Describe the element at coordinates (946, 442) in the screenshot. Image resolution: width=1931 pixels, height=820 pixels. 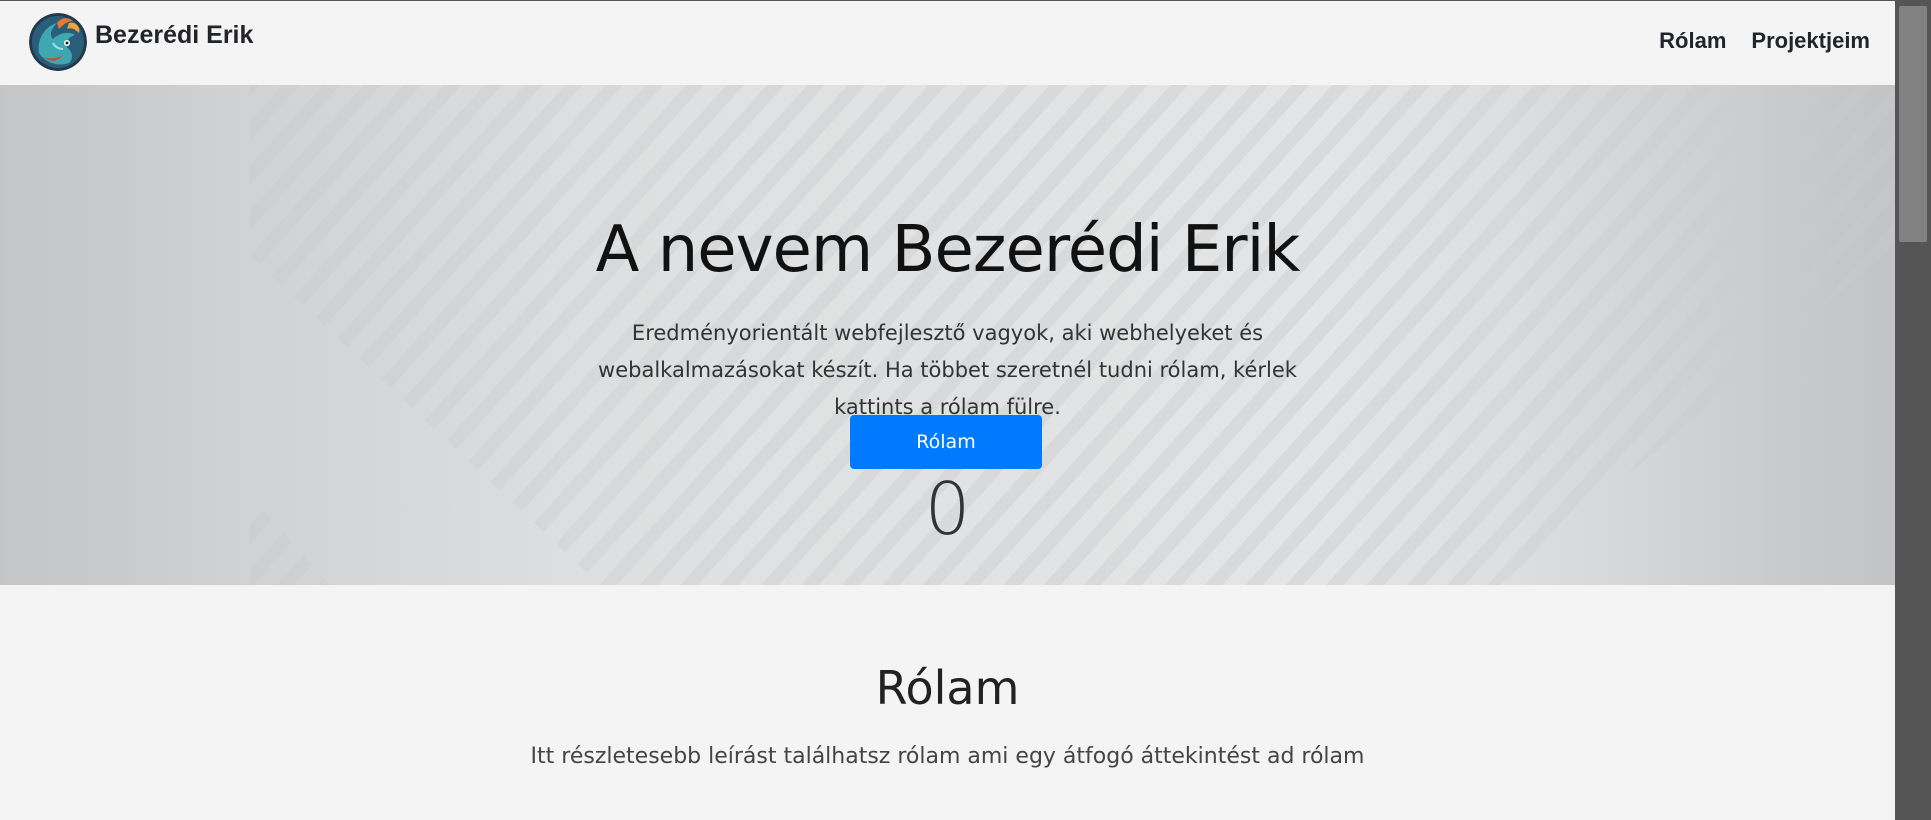
I see `about-me-button: Rólam` at that location.